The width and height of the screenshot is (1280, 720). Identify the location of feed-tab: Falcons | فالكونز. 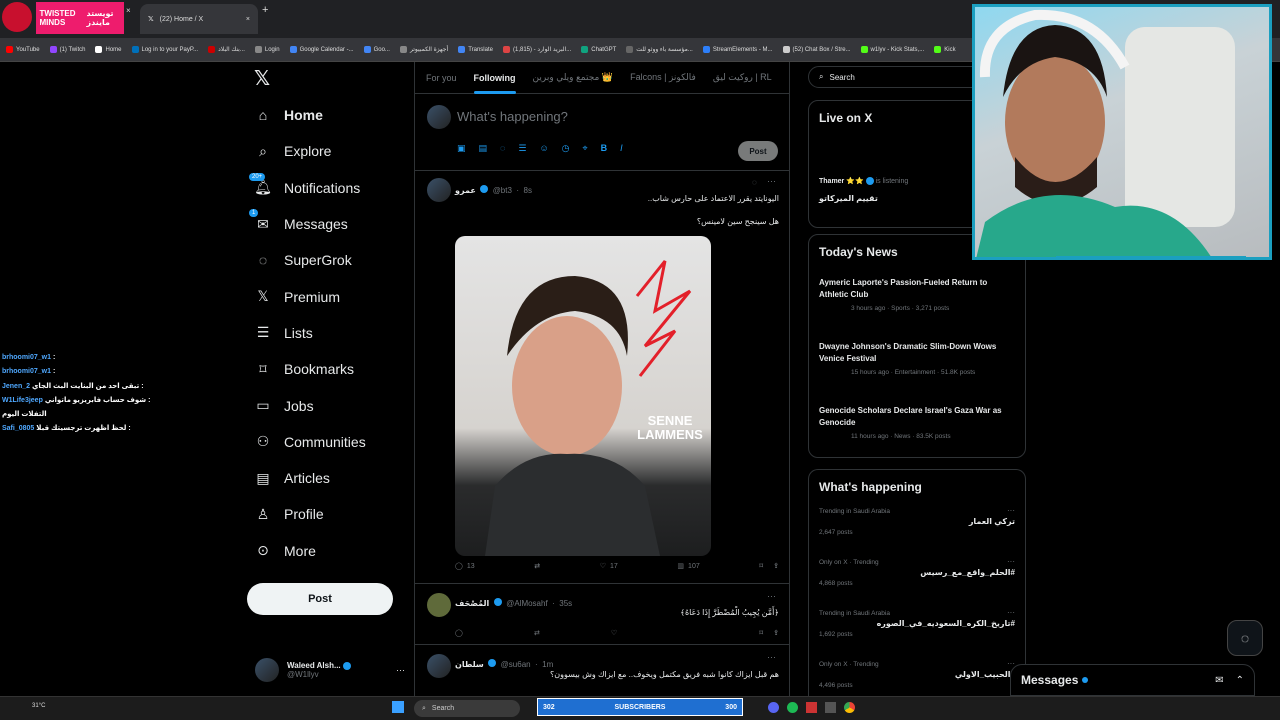
(663, 77).